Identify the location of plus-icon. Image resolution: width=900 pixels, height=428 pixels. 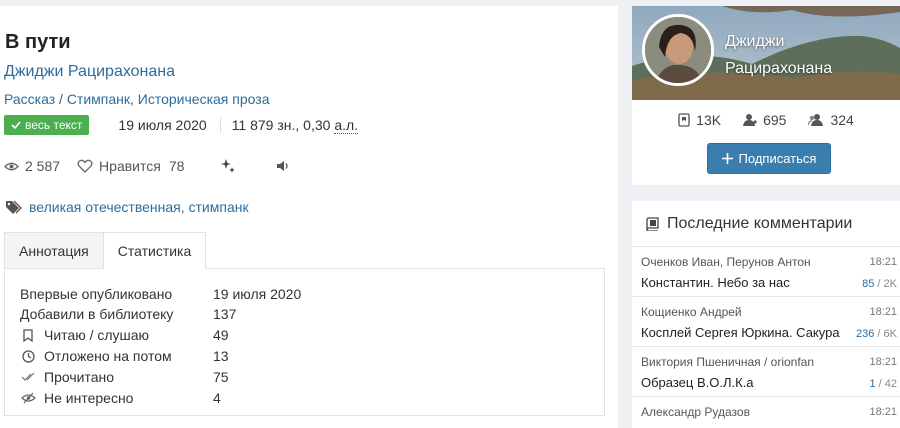
(727, 158).